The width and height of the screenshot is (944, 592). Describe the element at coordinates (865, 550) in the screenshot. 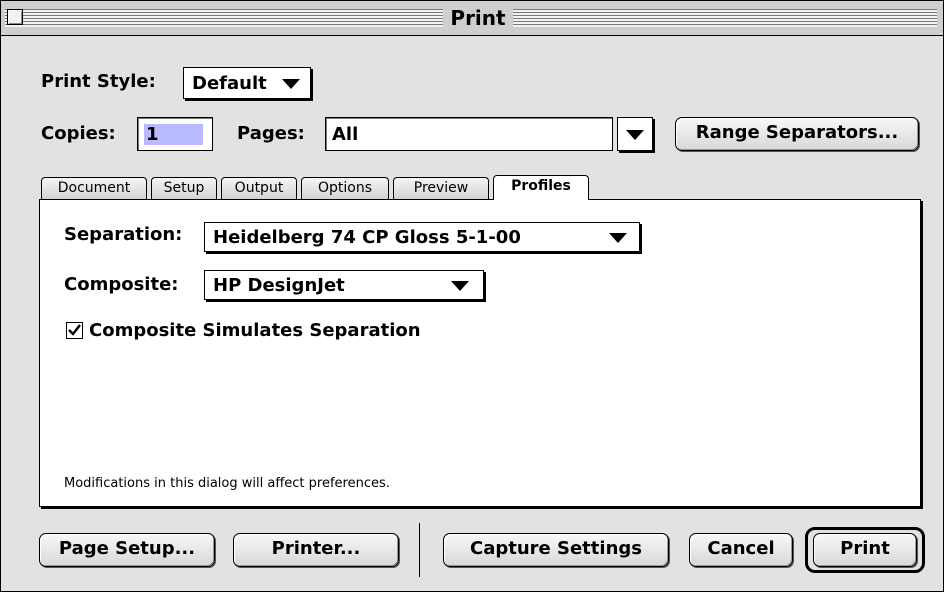

I see `print-button: Print` at that location.